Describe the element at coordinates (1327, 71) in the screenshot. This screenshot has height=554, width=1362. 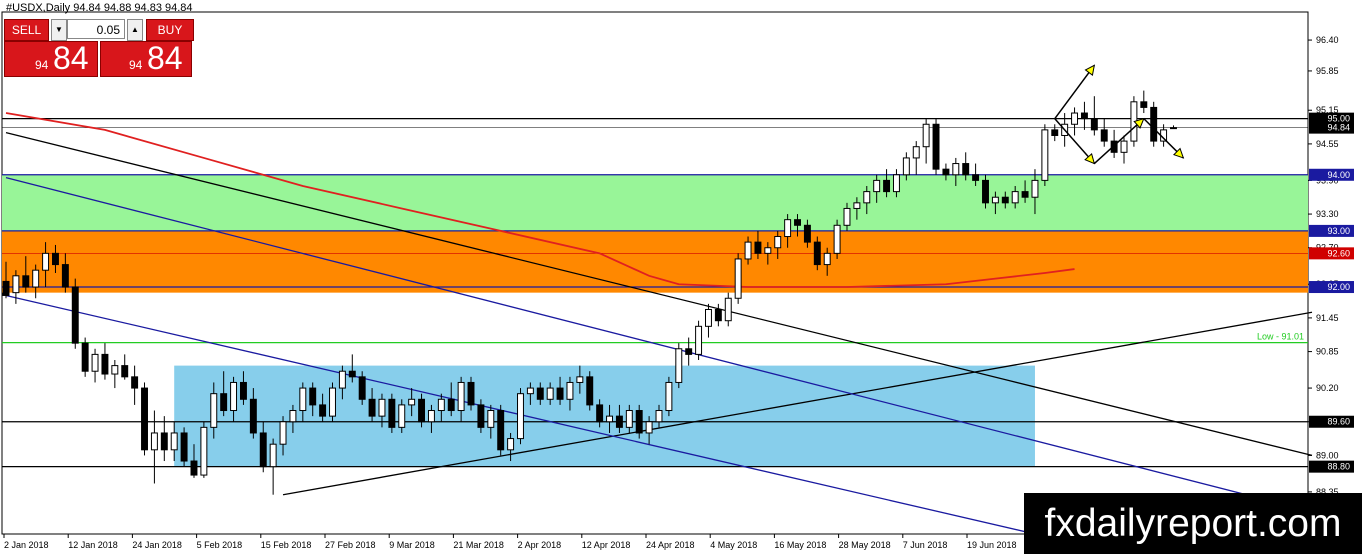
I see `y-tick-label: 95.85` at that location.